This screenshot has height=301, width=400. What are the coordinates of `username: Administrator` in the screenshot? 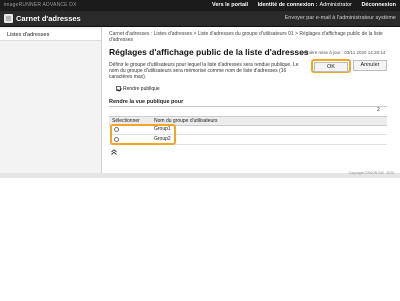 It's located at (335, 5).